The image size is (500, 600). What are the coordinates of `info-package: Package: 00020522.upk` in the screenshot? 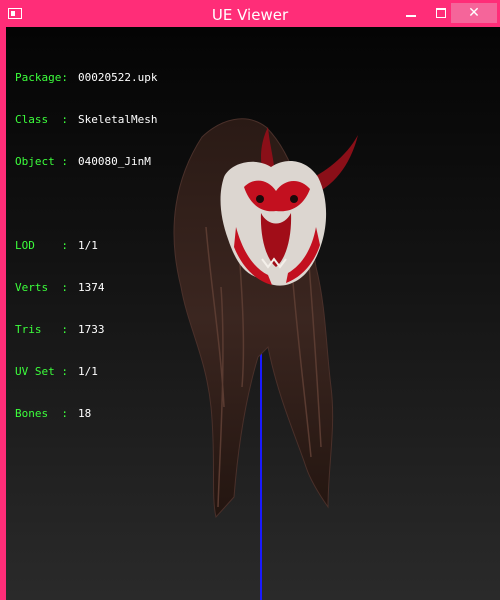 It's located at (86, 77).